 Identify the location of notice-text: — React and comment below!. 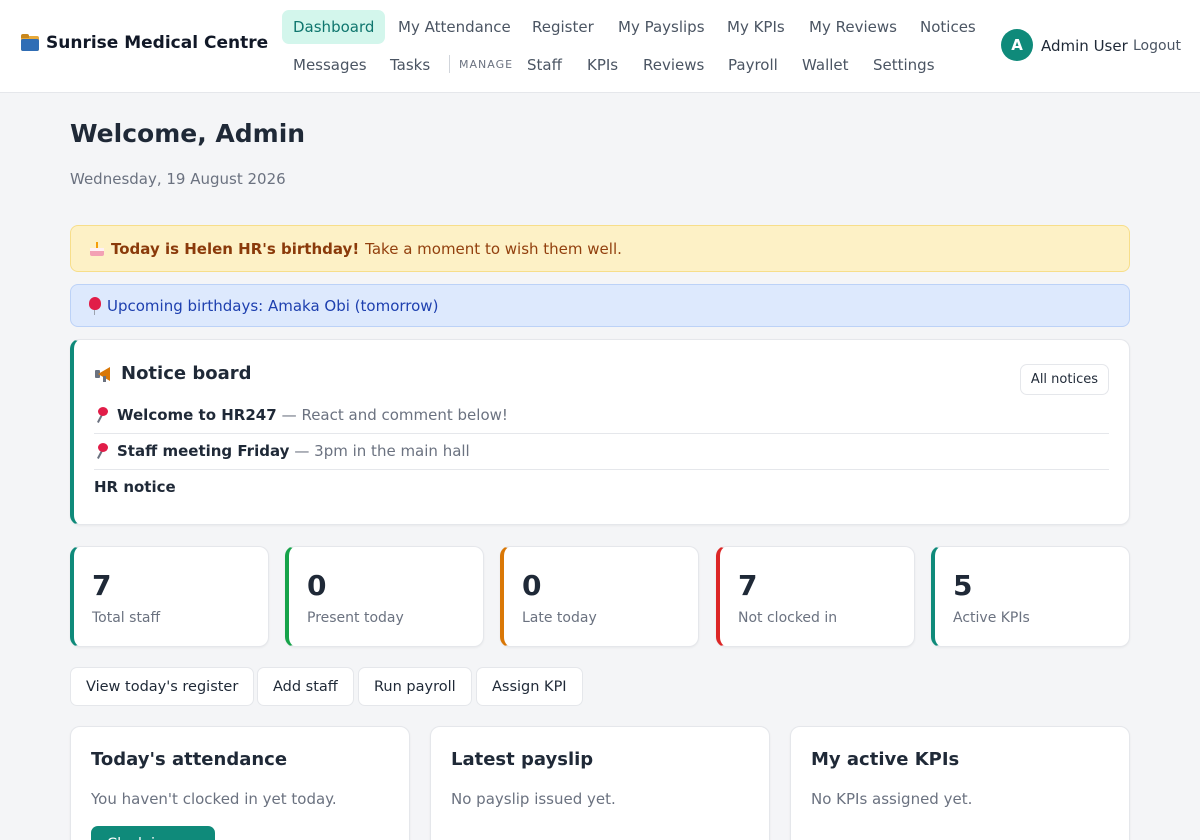
(394, 415).